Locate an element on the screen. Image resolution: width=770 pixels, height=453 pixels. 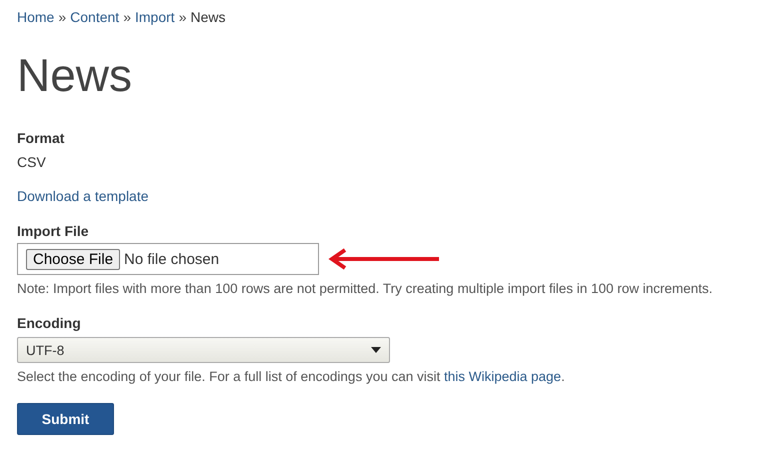
encoding-label: Encoding is located at coordinates (49, 323).